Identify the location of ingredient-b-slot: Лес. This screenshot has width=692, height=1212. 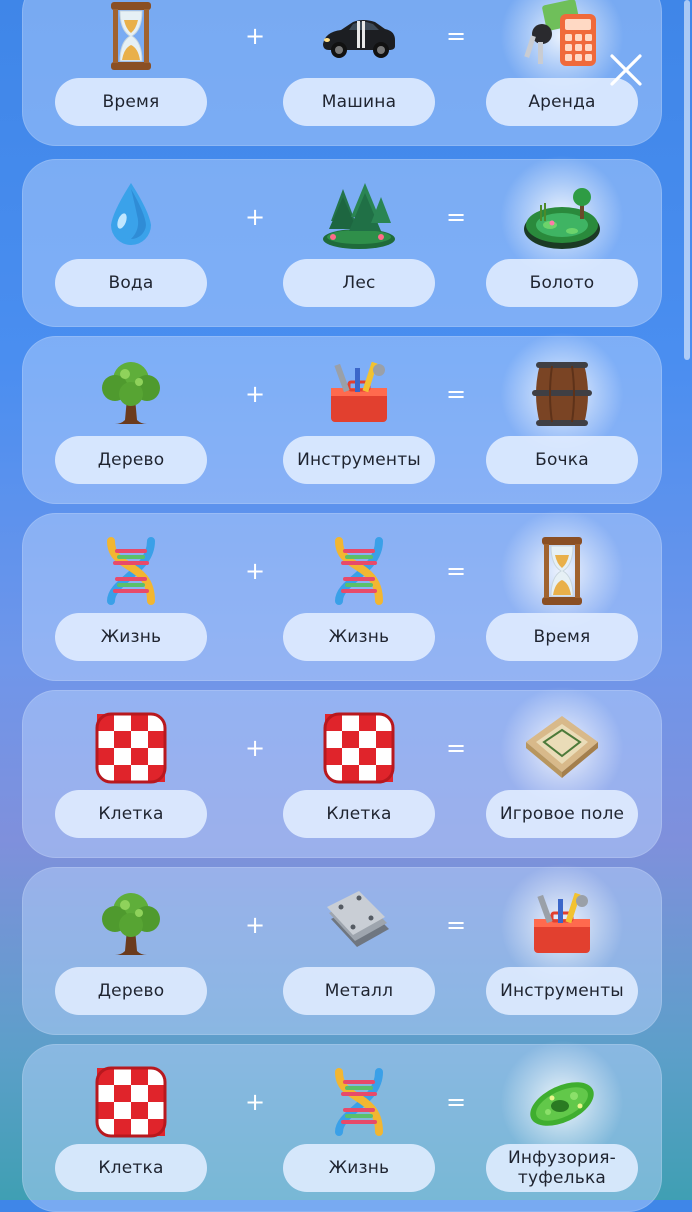
(359, 243).